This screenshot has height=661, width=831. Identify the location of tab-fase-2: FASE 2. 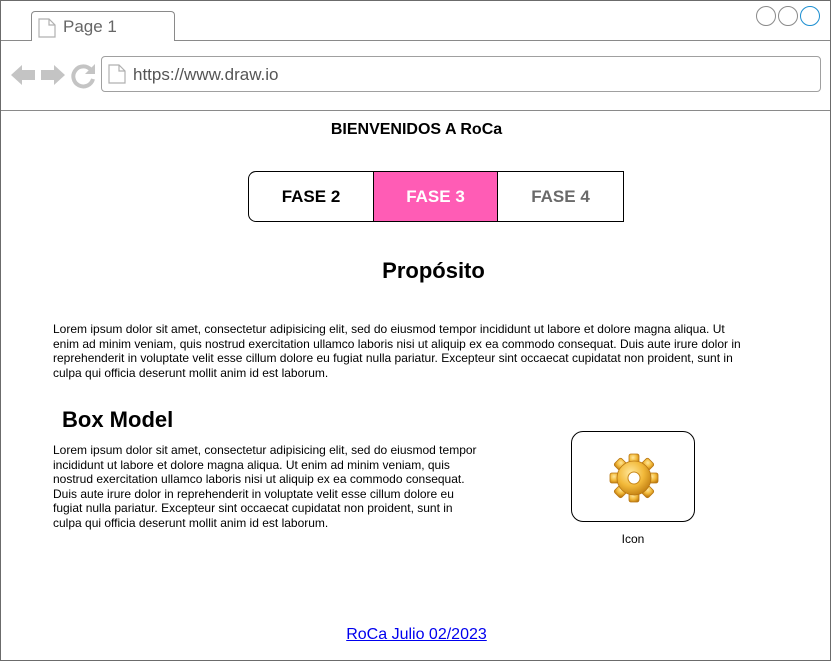
(311, 196).